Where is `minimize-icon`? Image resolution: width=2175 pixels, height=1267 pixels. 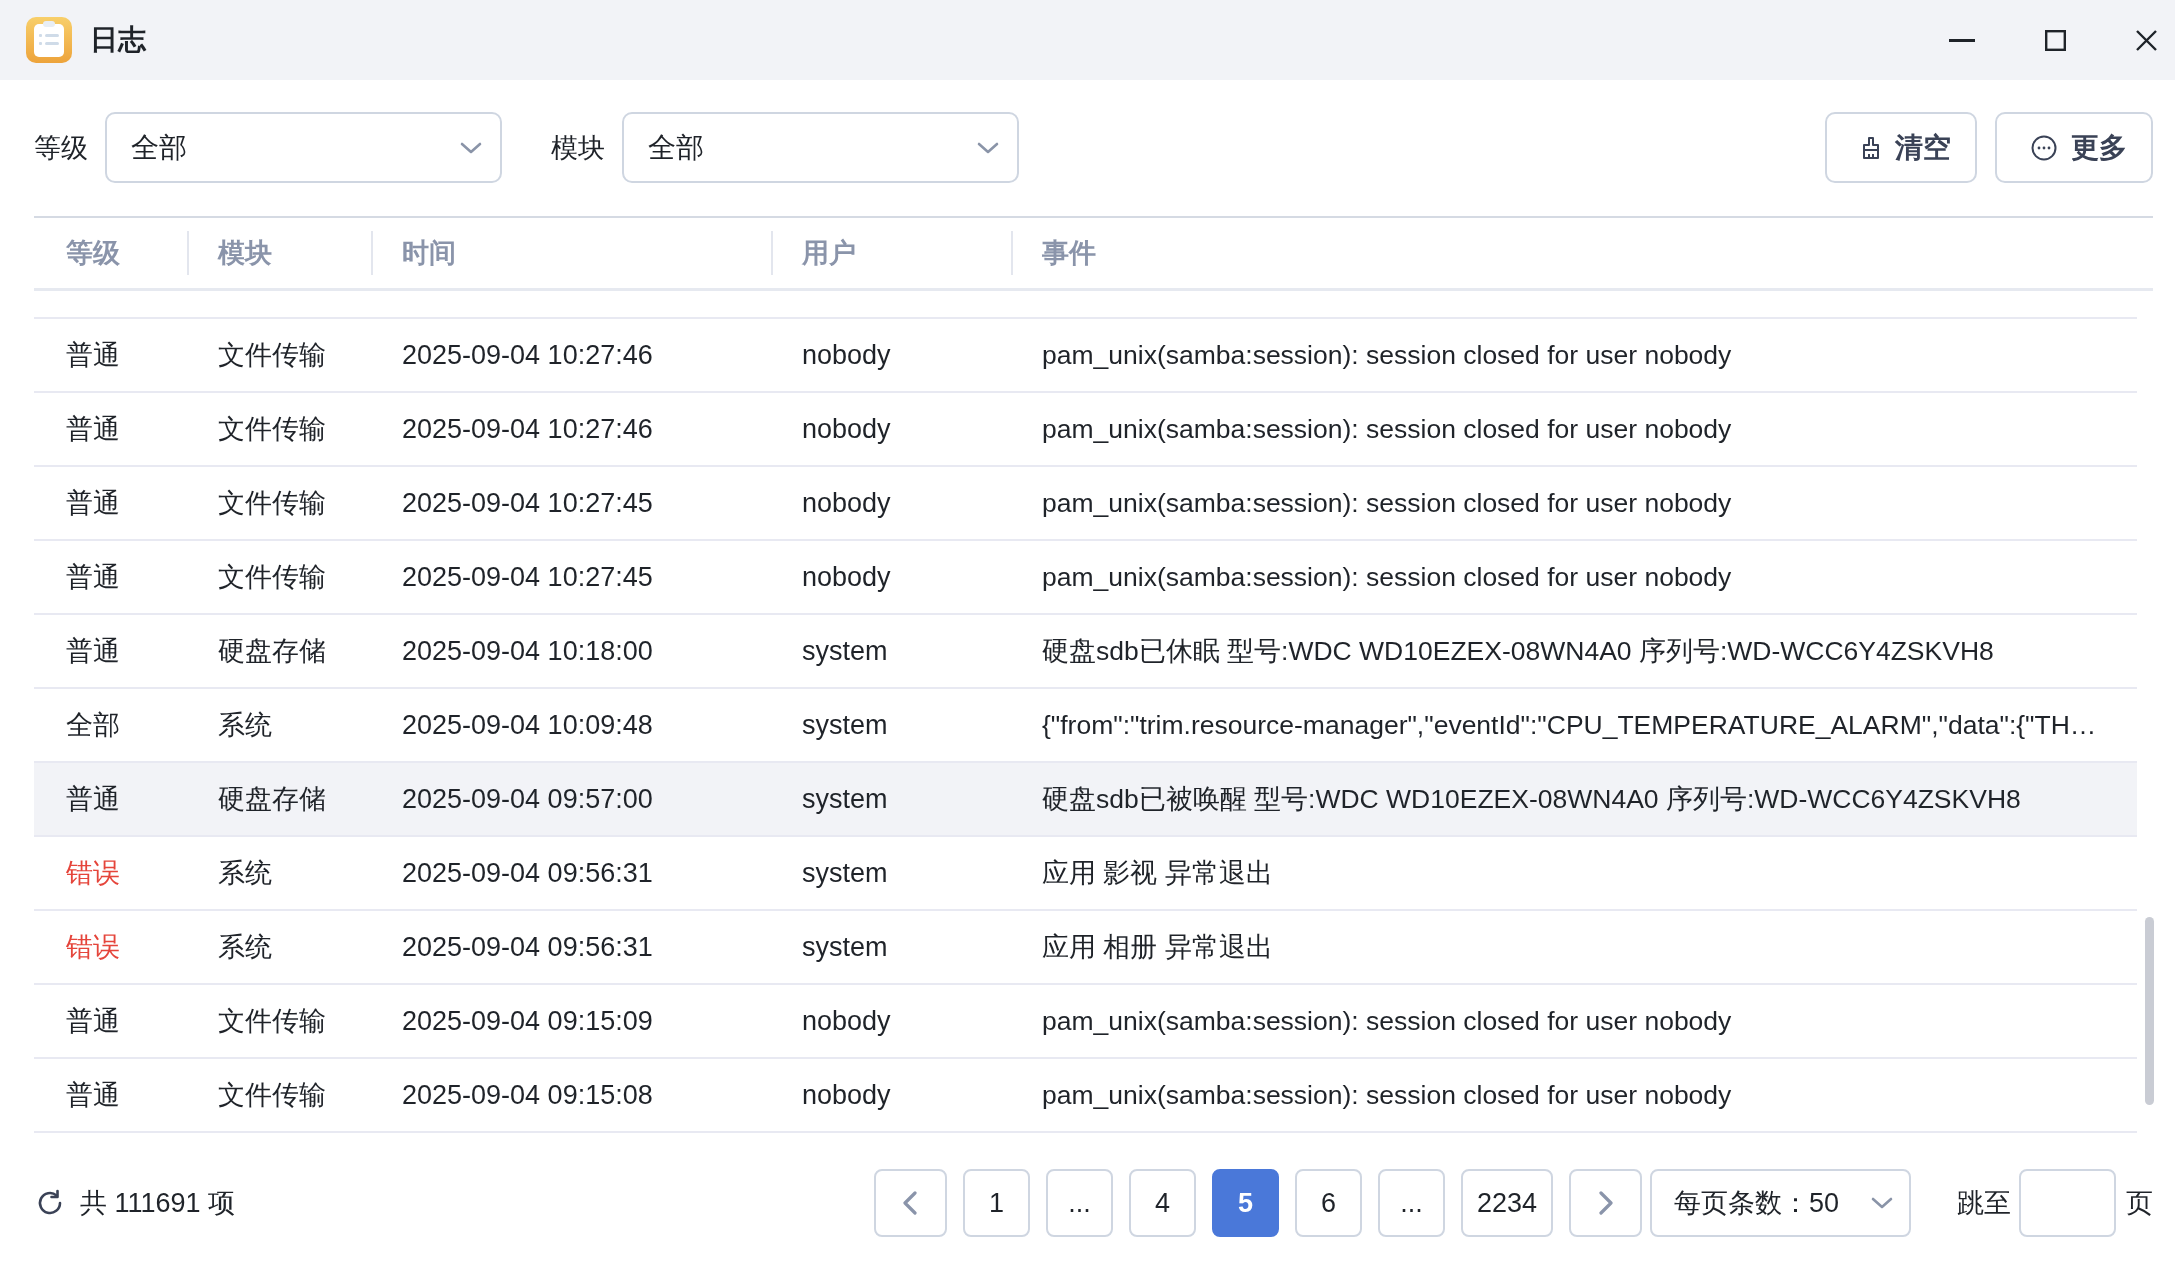 minimize-icon is located at coordinates (1962, 40).